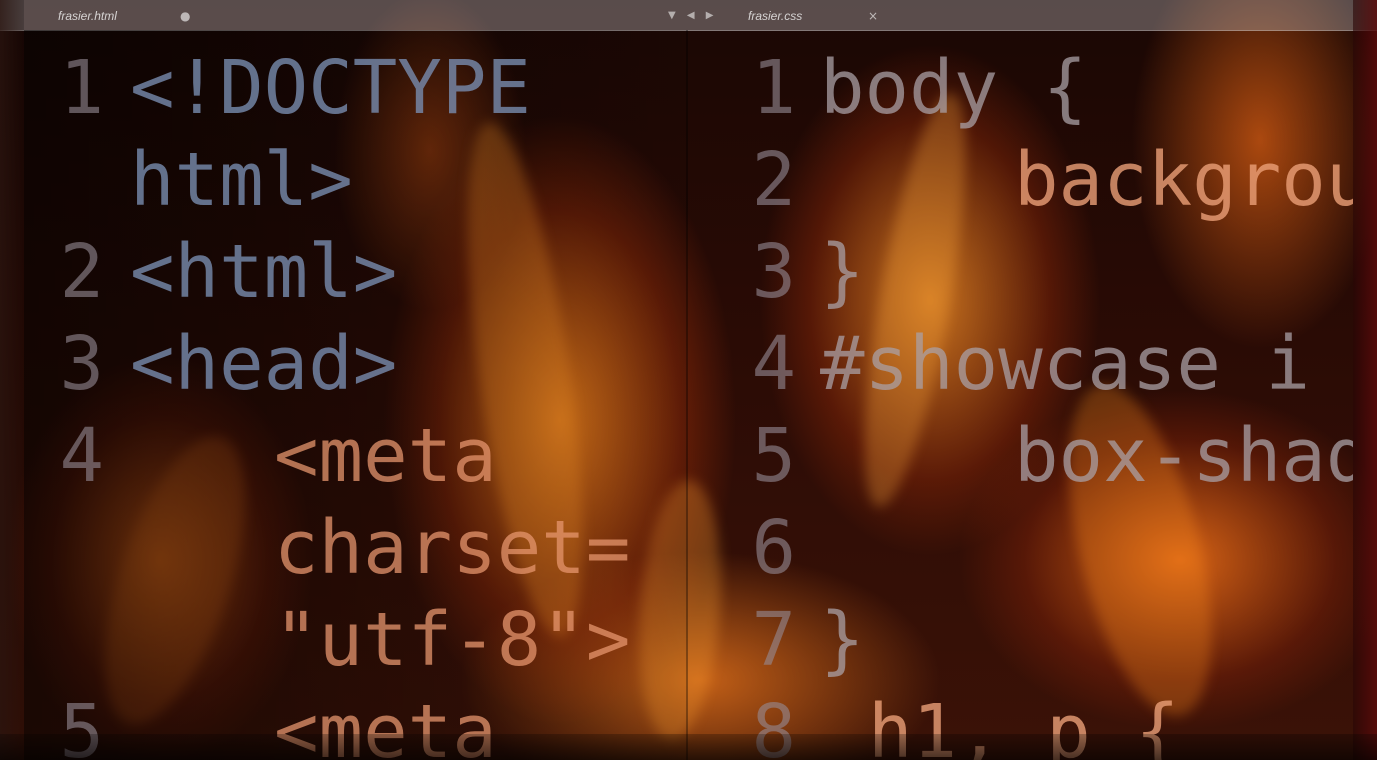 Image resolution: width=1377 pixels, height=760 pixels. I want to click on code-line: html>, so click(241, 180).